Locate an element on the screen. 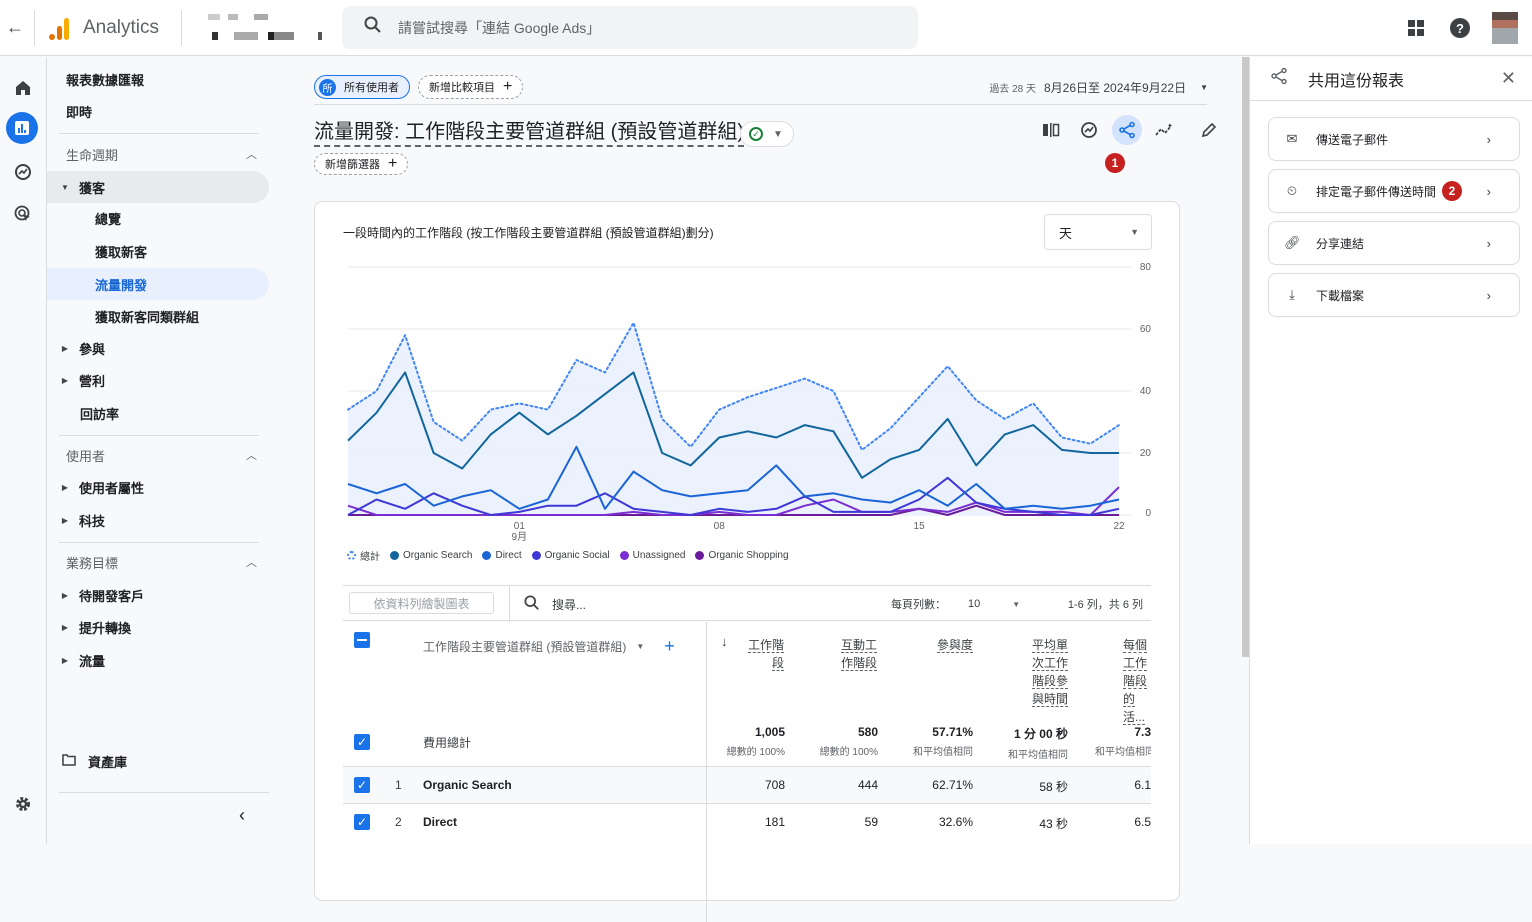  nav-user-attributes: ▶ 使用者屬性 is located at coordinates (158, 487).